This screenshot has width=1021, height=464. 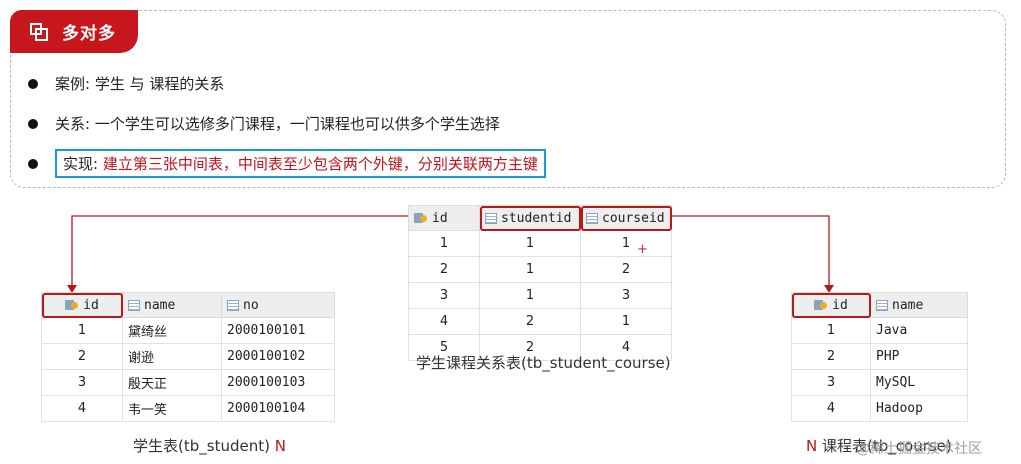 I want to click on course-col-id: id, so click(x=831, y=305).